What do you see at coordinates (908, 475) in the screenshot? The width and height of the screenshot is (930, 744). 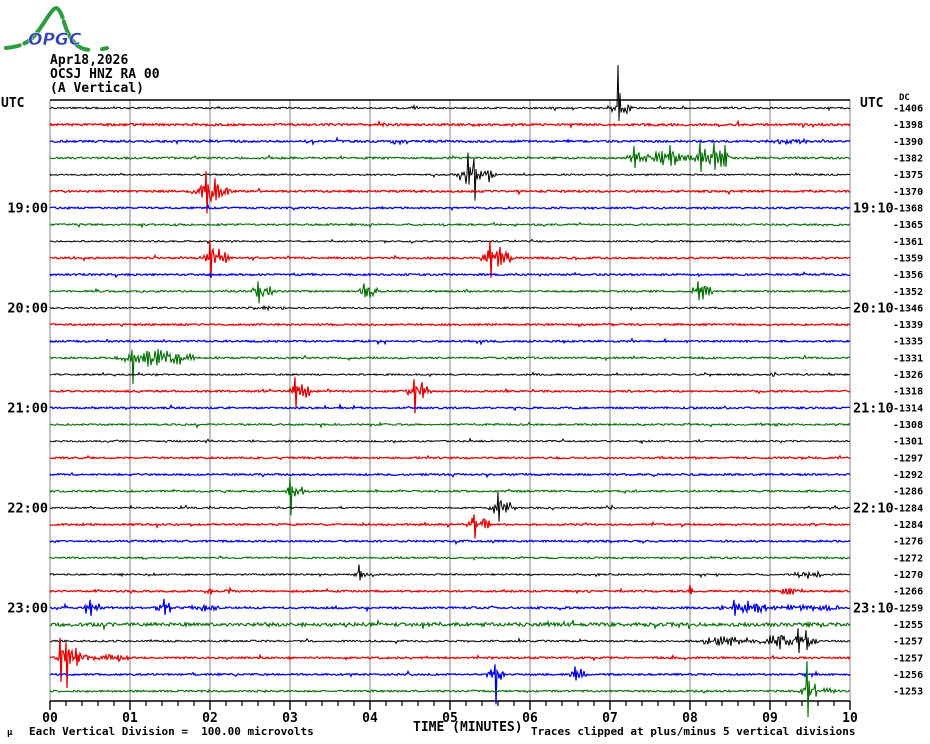 I see `dc-value: -1292` at bounding box center [908, 475].